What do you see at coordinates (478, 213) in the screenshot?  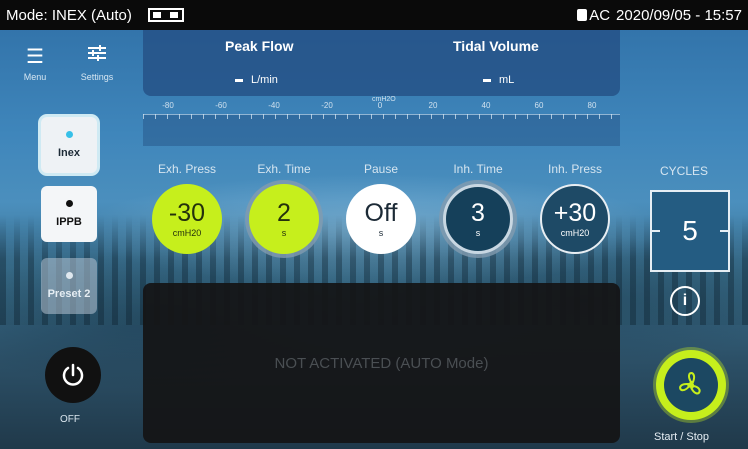 I see `inh-time-value: 3` at bounding box center [478, 213].